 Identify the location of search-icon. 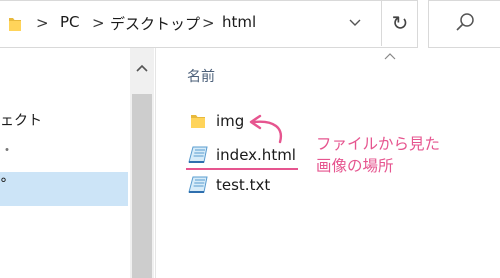
(465, 23).